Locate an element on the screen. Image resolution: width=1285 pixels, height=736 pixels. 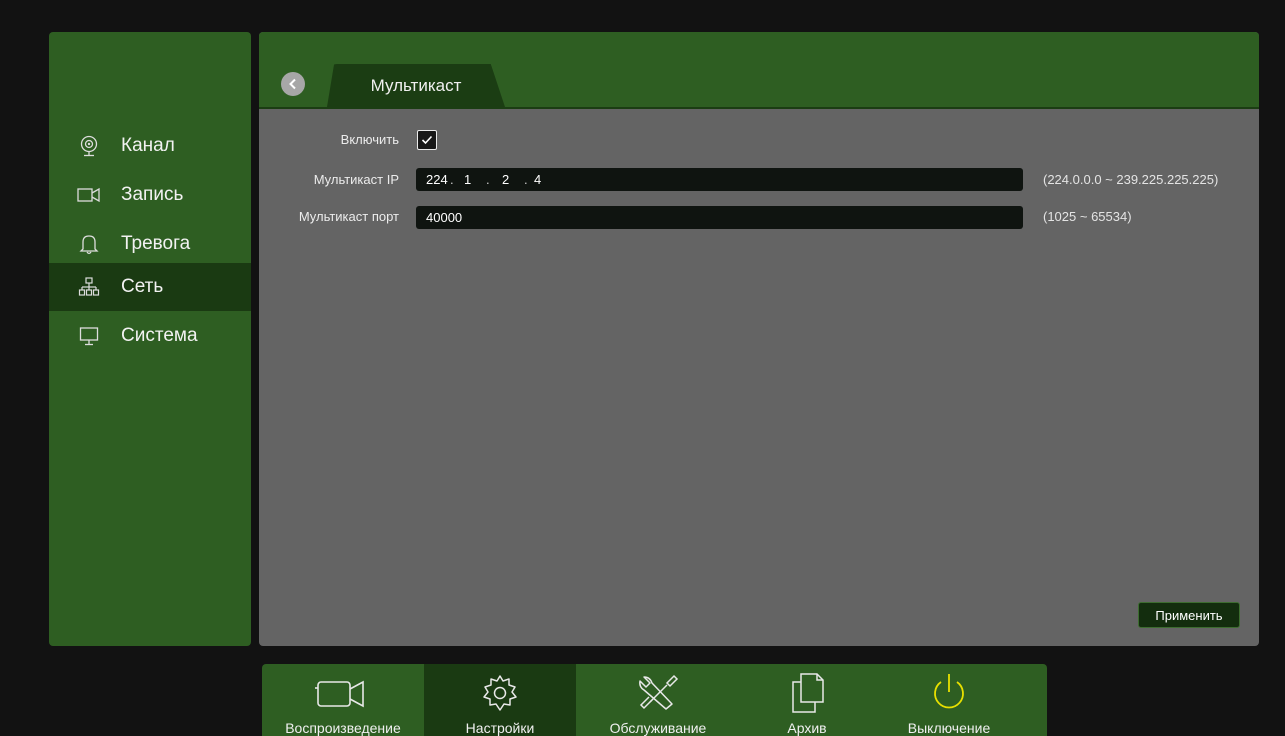
sidebar-item-channel: Канал is located at coordinates (150, 146).